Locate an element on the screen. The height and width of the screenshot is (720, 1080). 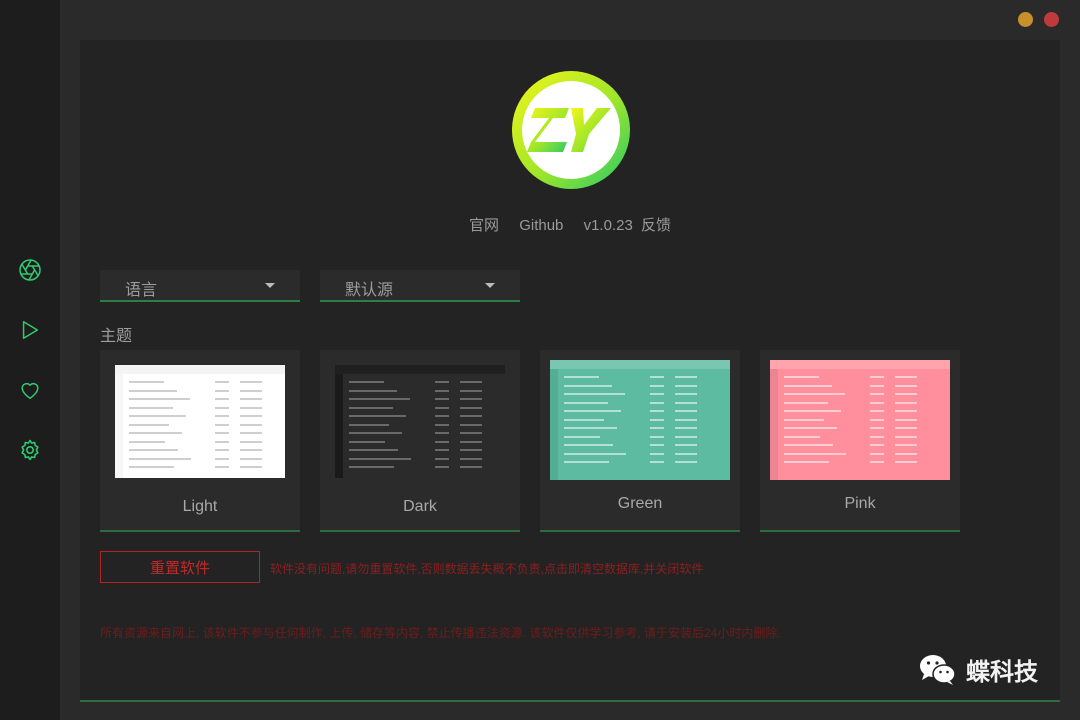
source-select-label: 默认源 is located at coordinates (369, 290).